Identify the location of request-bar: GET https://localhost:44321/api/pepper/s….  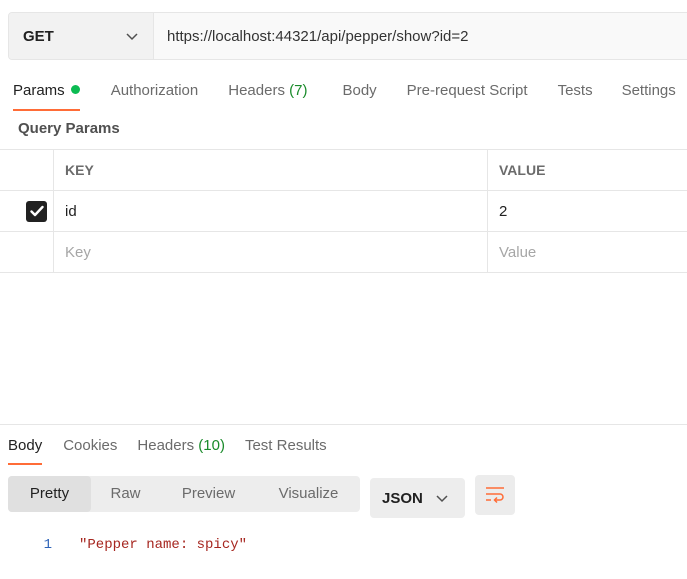
(347, 36).